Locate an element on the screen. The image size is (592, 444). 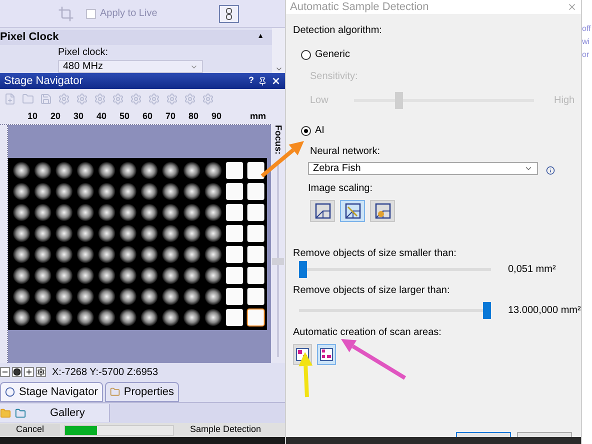
gallery-tab: Gallery is located at coordinates (55, 413).